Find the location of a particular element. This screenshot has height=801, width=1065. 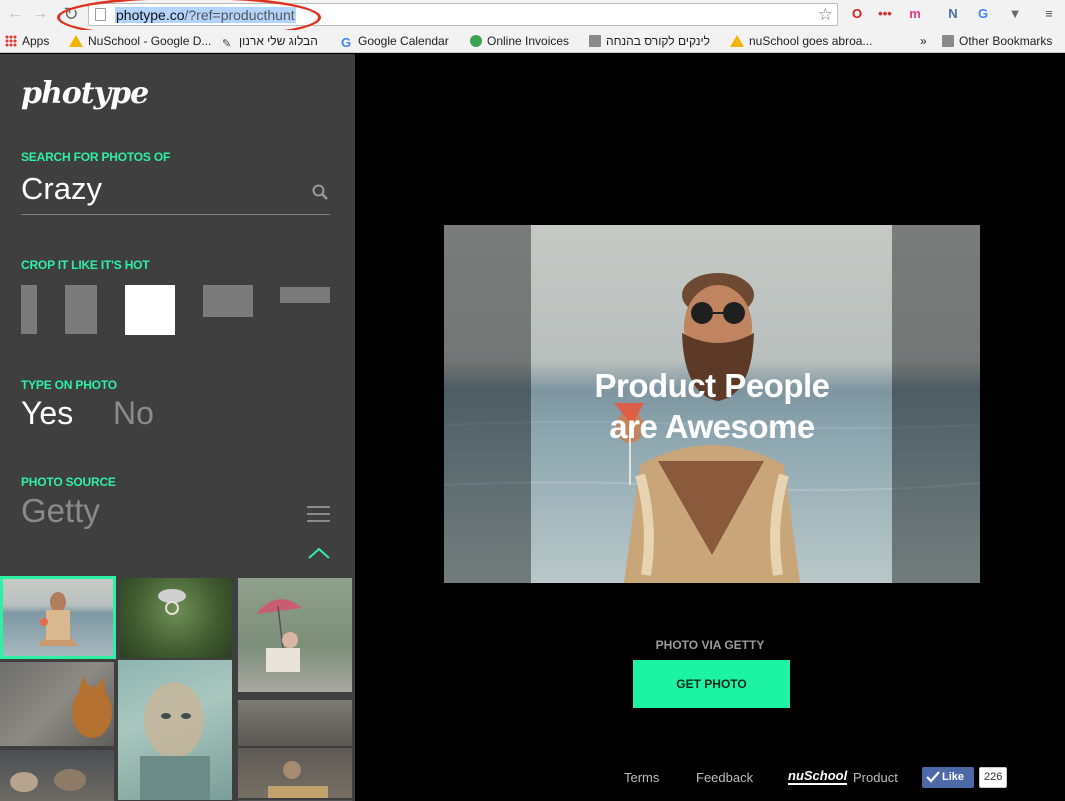

bookmark-label: Online Invoices is located at coordinates (528, 41).